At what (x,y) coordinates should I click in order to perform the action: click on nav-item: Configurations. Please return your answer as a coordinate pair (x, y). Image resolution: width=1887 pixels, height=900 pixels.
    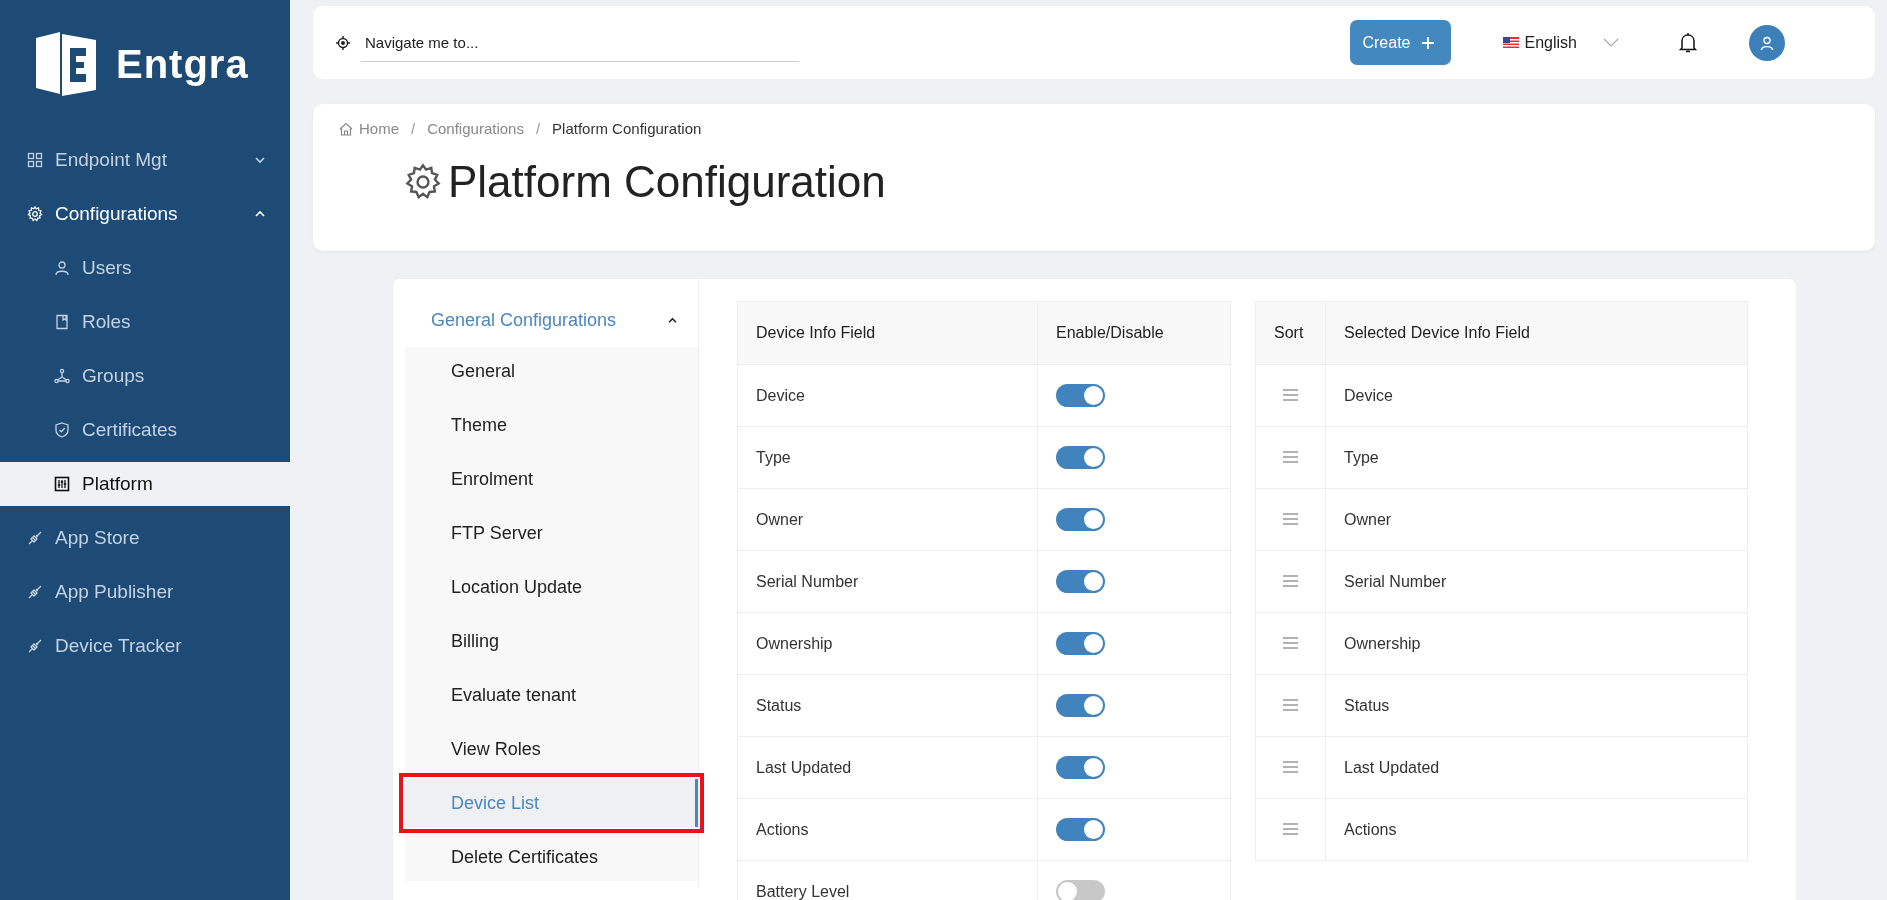
    Looking at the image, I should click on (145, 214).